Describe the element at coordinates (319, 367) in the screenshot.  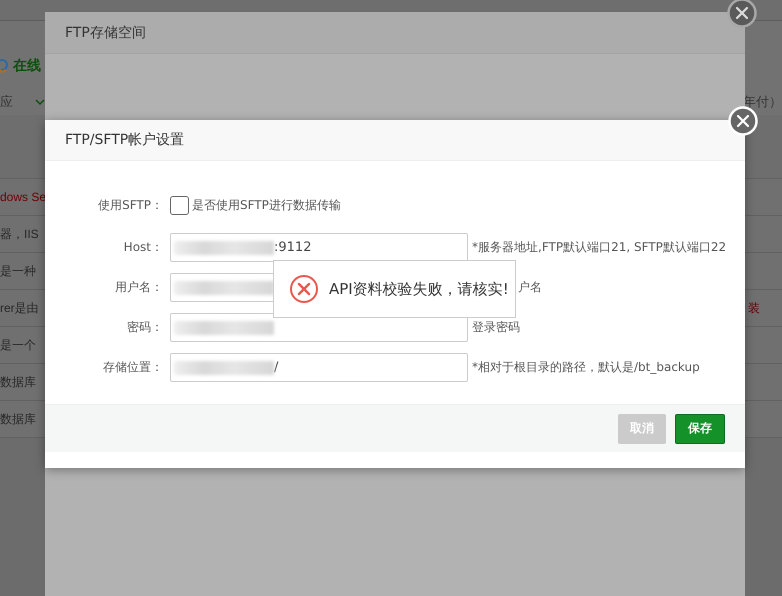
I see `input-field: /` at that location.